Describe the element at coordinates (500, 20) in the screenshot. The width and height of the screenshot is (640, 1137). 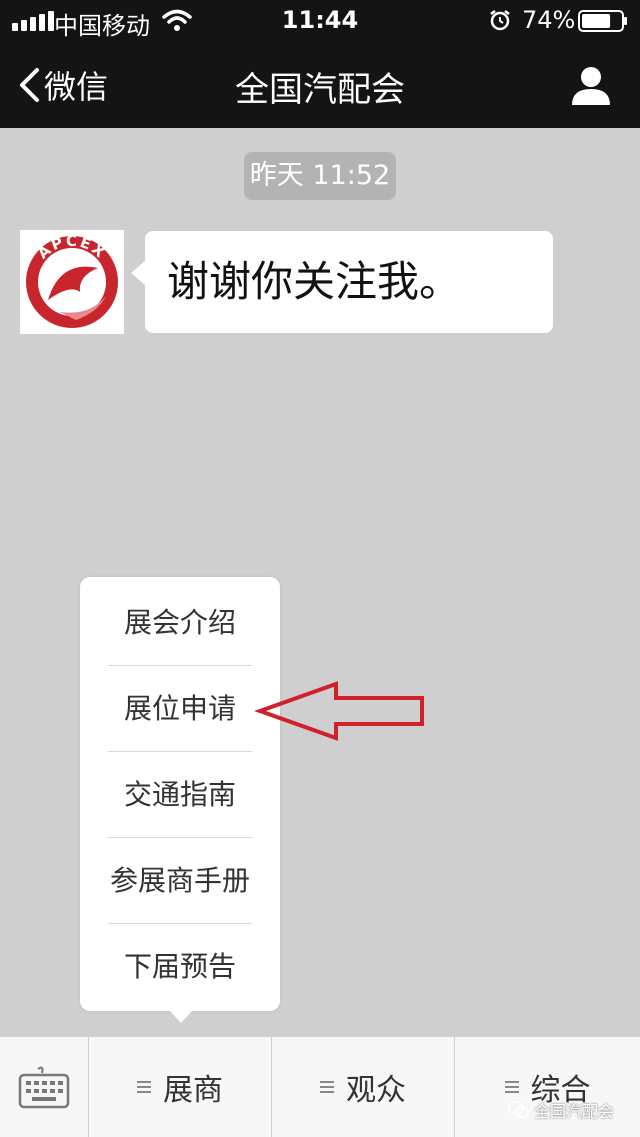
I see `alarm-icon` at that location.